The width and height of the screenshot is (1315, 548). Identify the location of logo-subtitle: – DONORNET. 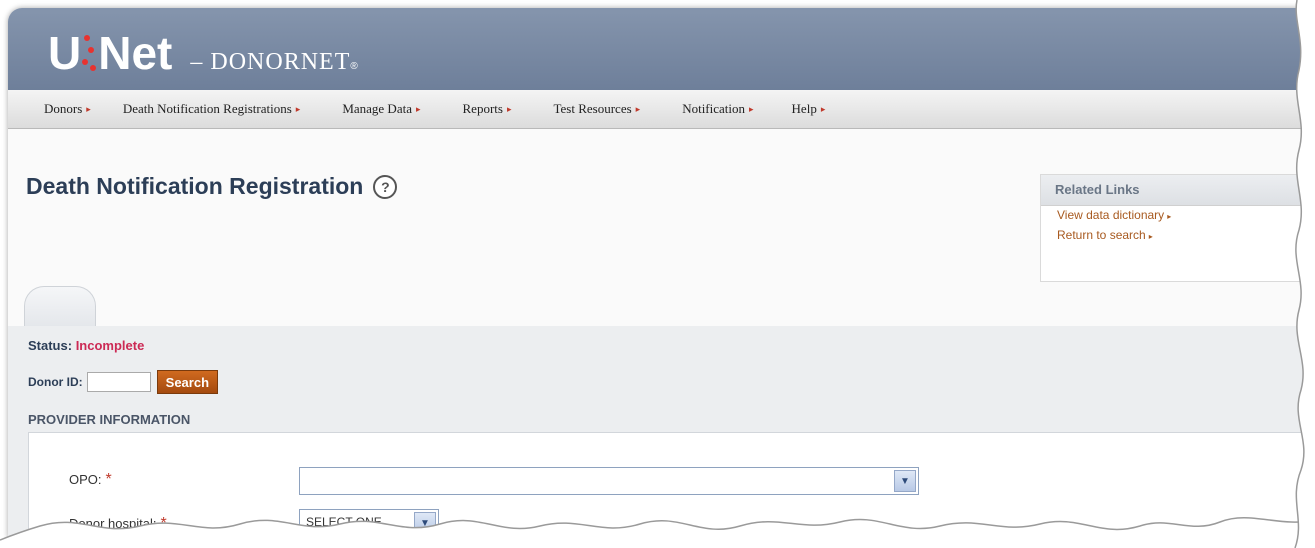
(270, 62).